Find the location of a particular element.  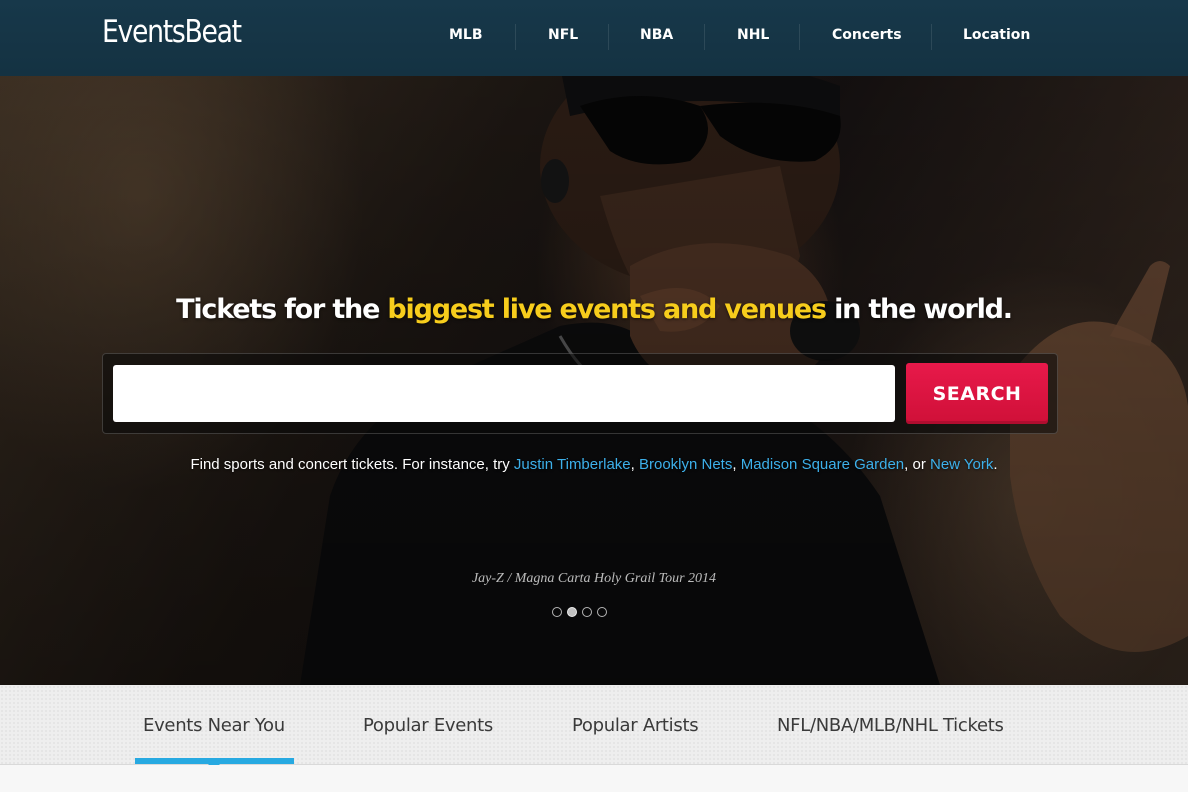

nav-item-nhl: NHL is located at coordinates (753, 37).